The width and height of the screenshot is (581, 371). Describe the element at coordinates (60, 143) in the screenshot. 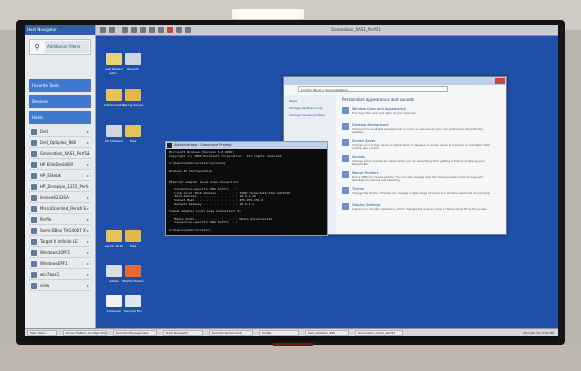

I see `host-list-item: Dell_Optiplex_980 ▸` at that location.